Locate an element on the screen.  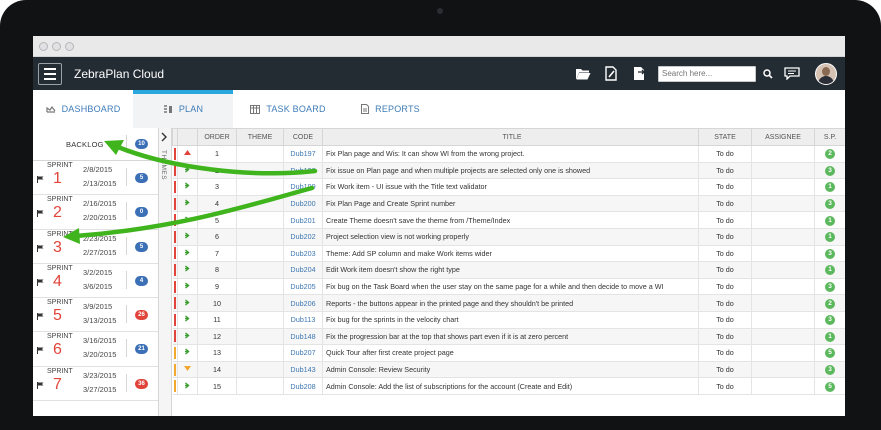
code-link: Dub206 is located at coordinates (303, 303).